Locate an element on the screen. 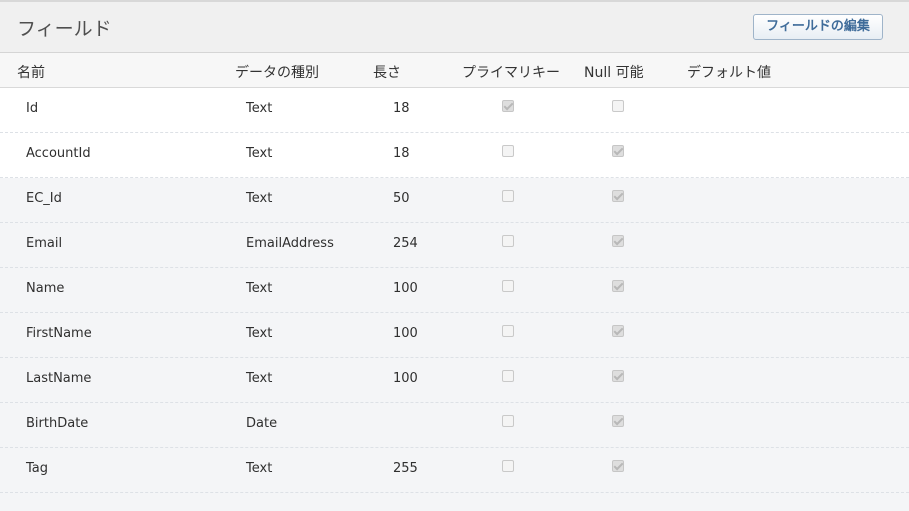 Image resolution: width=909 pixels, height=511 pixels. table-row: Name Text 100 is located at coordinates (454, 290).